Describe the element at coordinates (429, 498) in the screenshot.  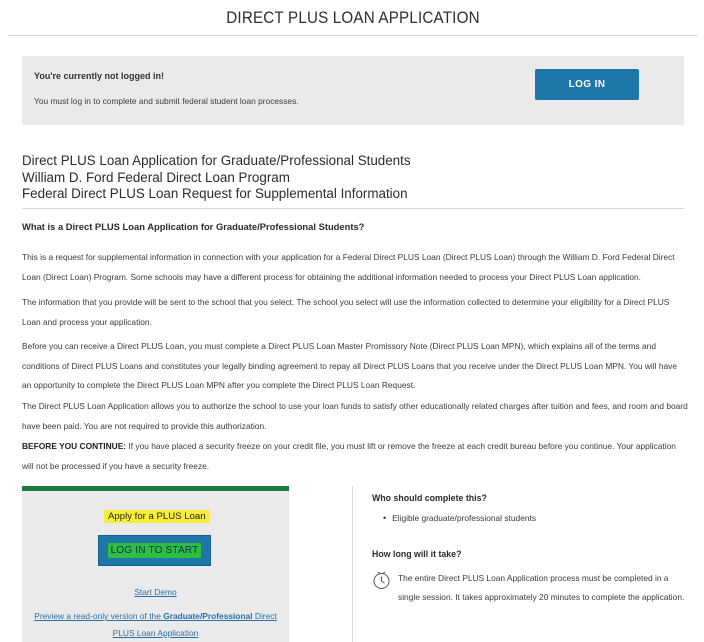
I see `who-heading: Who should complete this?` at that location.